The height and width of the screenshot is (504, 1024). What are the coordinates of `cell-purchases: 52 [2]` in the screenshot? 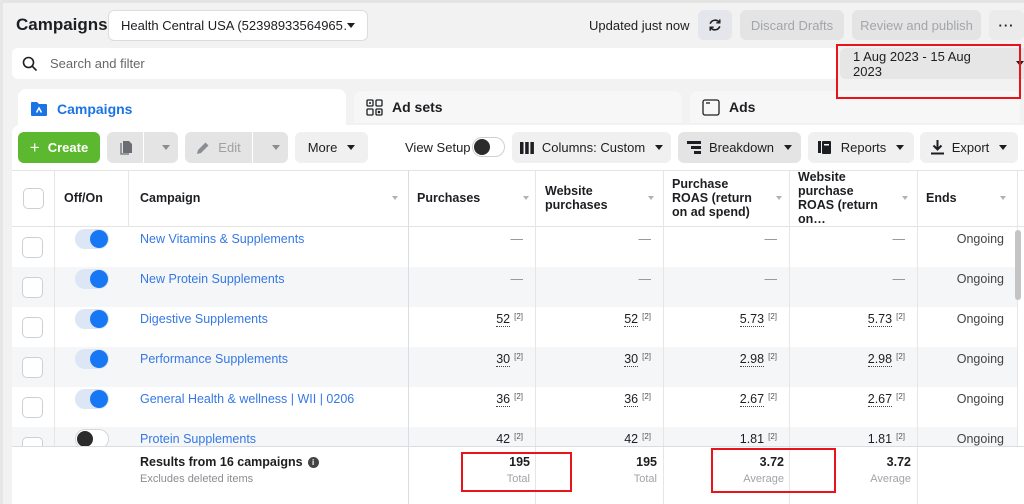 It's located at (509, 319).